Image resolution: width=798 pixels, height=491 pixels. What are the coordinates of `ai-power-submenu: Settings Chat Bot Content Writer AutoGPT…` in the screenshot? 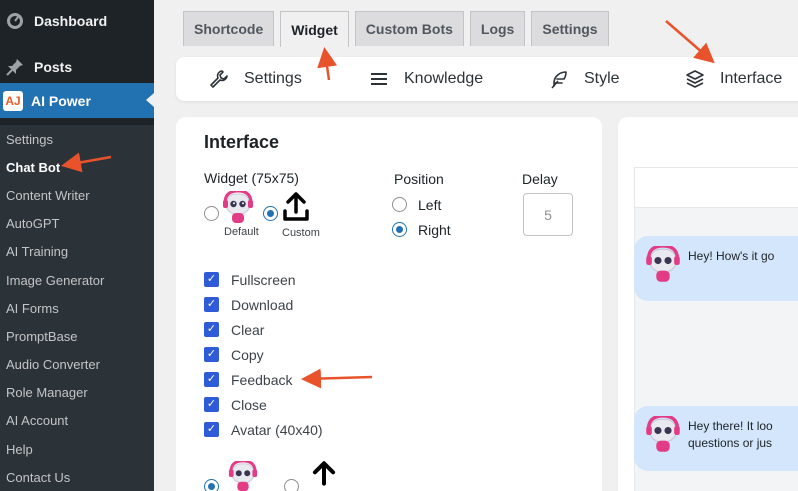 It's located at (77, 308).